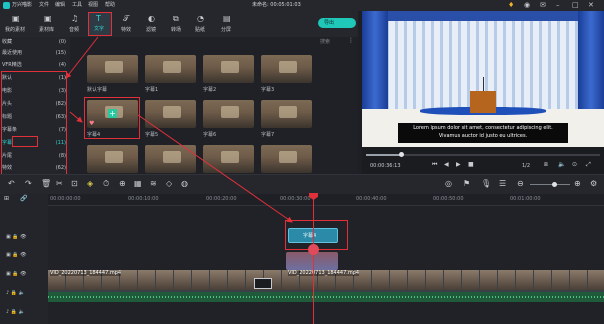 The image size is (604, 324). I want to click on playhead-knob, so click(402, 154).